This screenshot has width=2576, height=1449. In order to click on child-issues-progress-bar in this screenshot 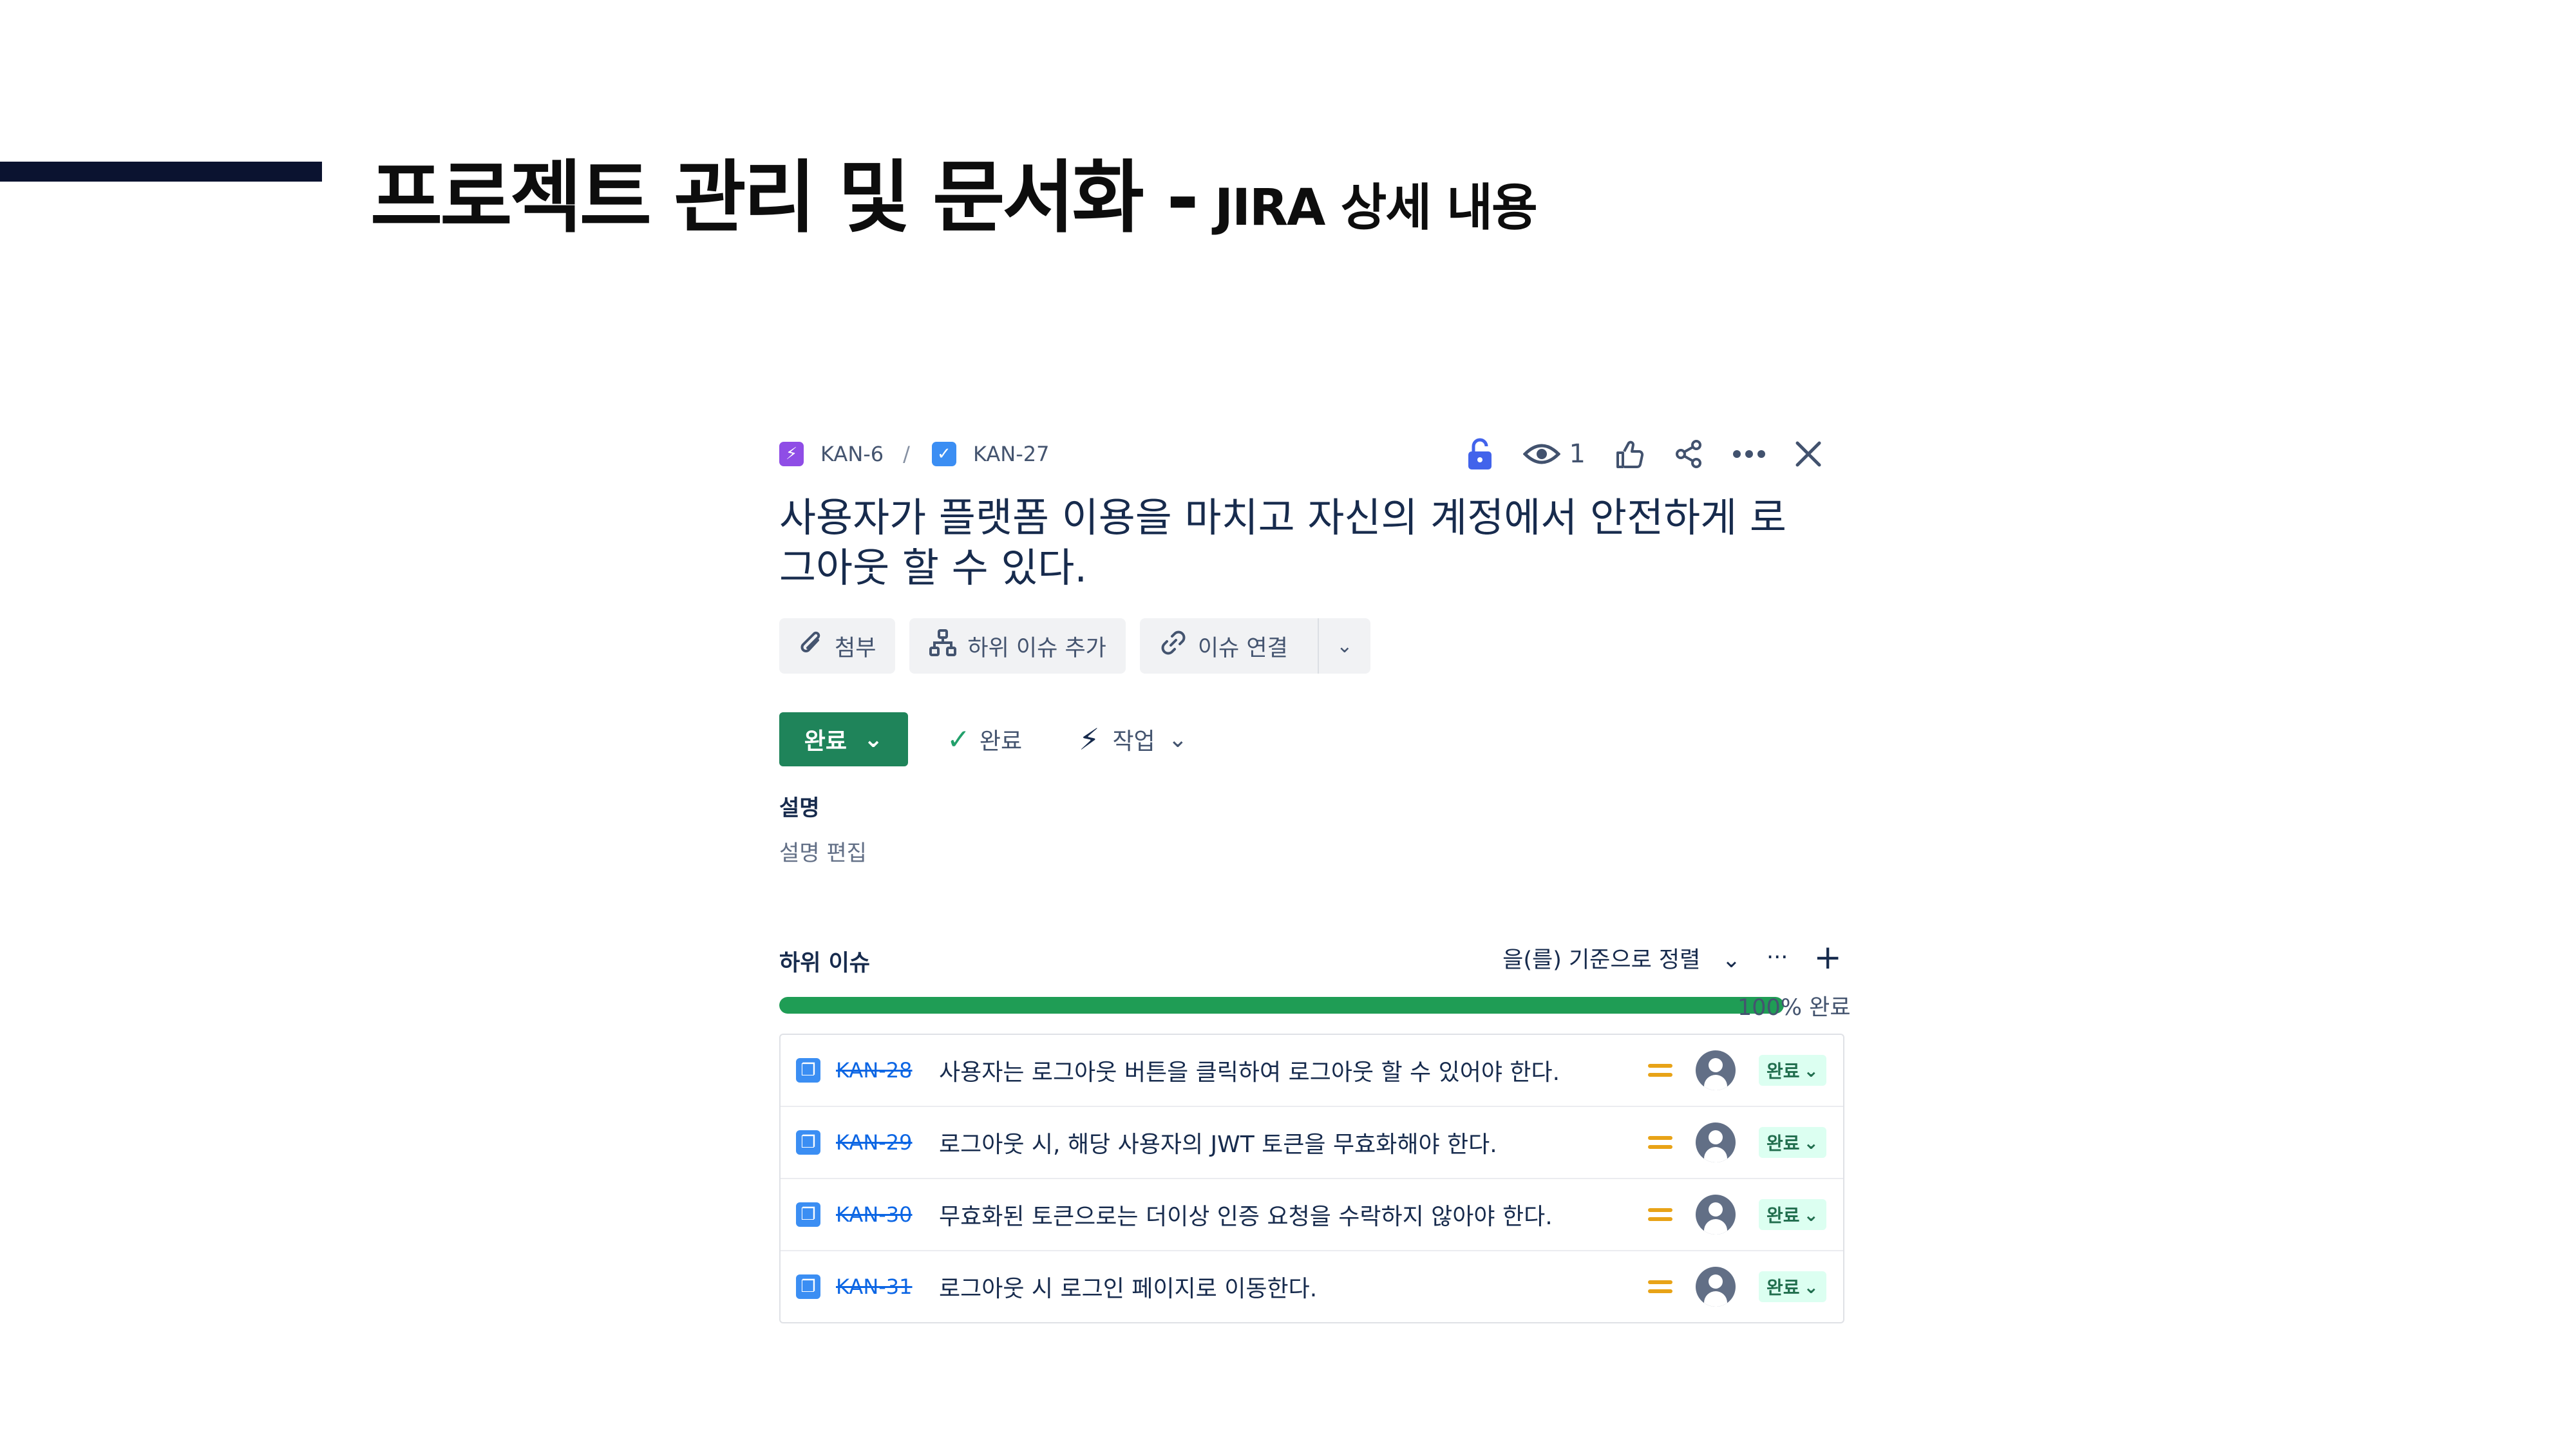, I will do `click(1282, 1006)`.